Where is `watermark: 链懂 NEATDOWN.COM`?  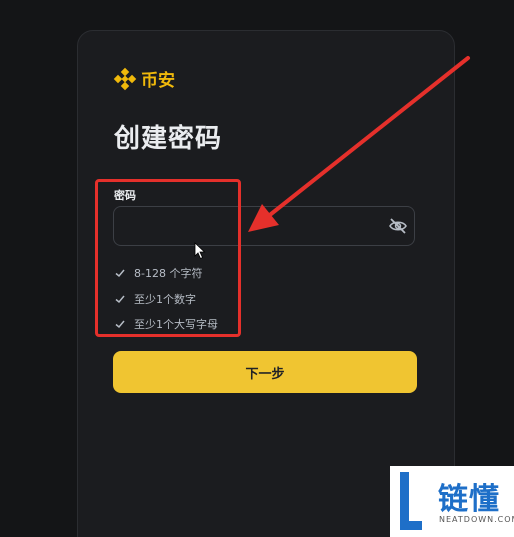 watermark: 链懂 NEATDOWN.COM is located at coordinates (452, 501).